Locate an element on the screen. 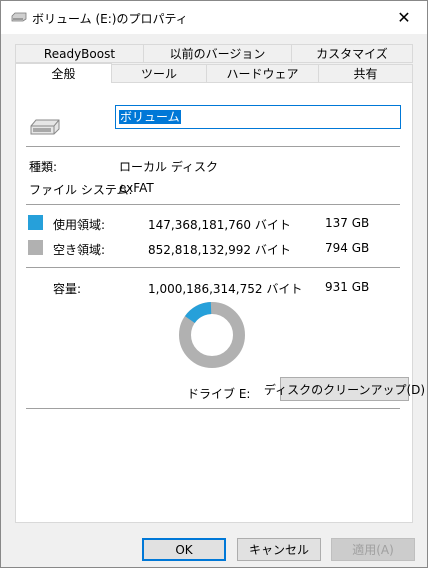 The height and width of the screenshot is (568, 428). close-icon: ✕ is located at coordinates (404, 17).